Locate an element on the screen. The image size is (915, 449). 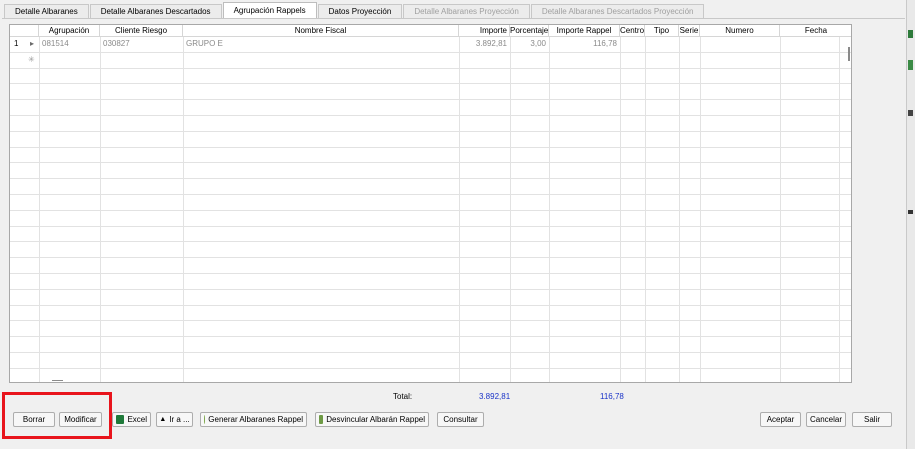
cell-importe-rappel: 116,78 is located at coordinates (584, 44).